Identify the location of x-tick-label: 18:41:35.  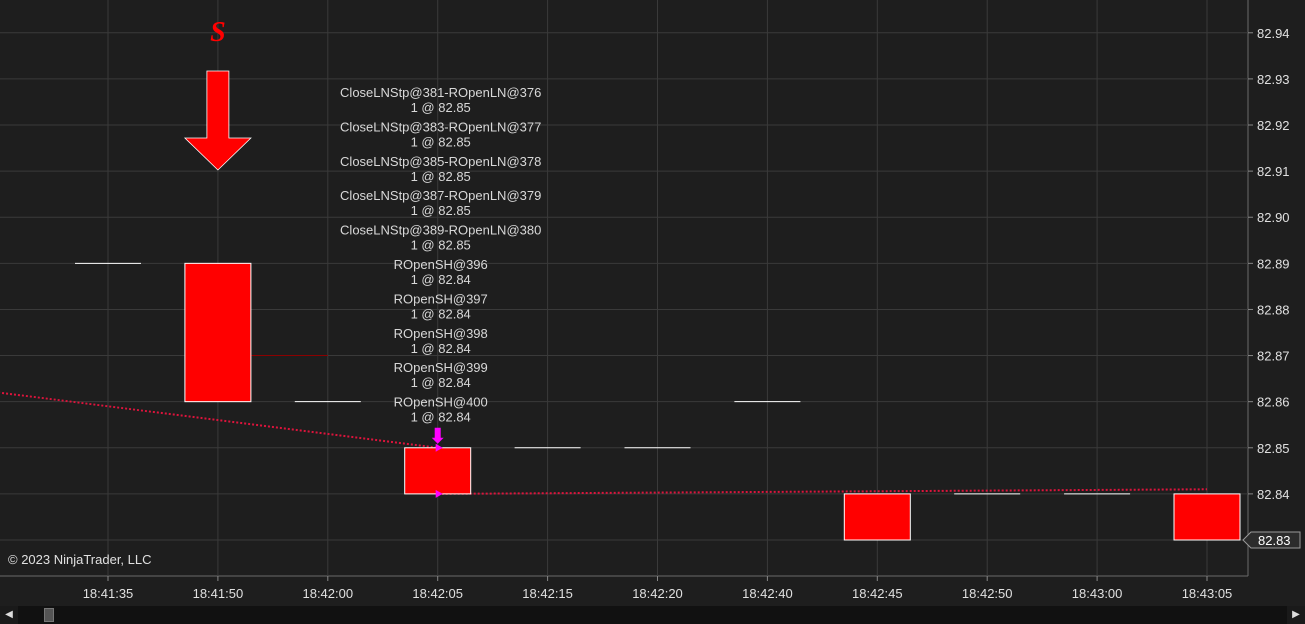
(108, 593).